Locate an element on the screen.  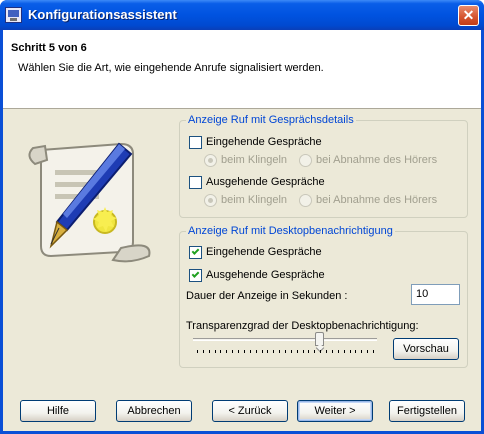
next-button: Weiter > is located at coordinates (335, 411).